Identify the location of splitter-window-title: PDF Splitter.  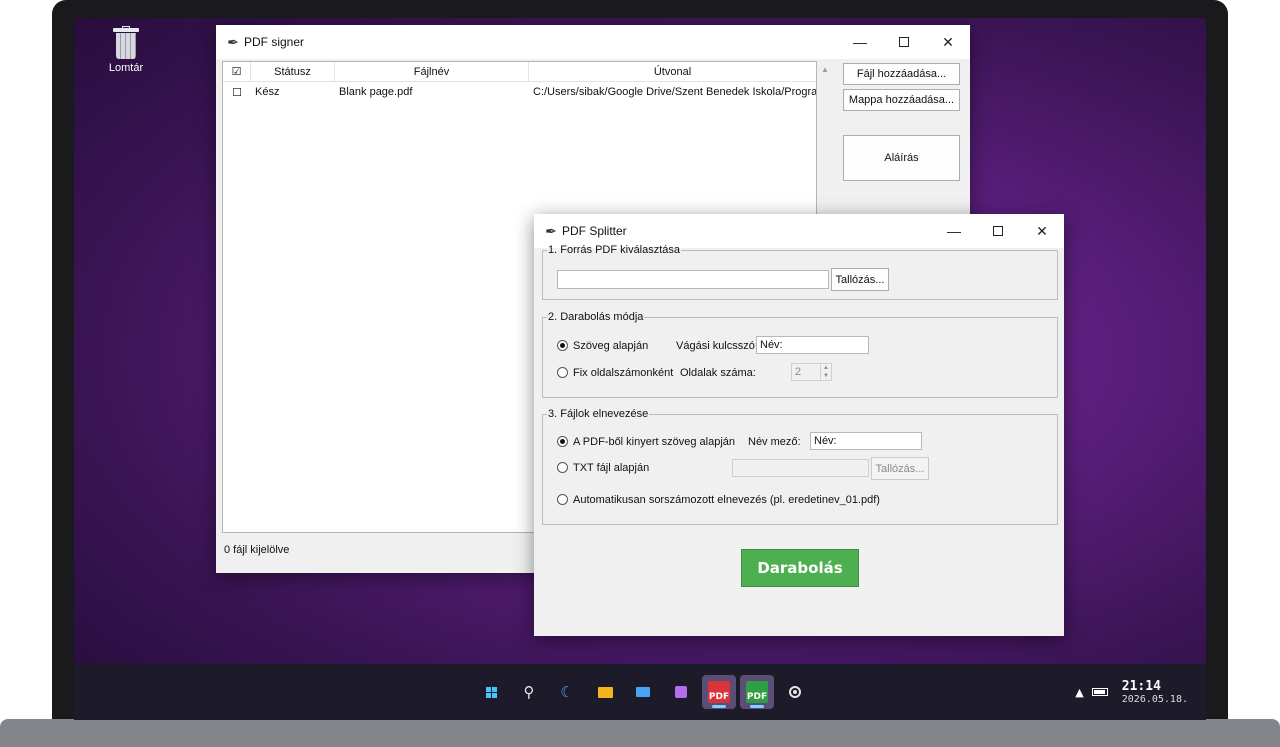
(594, 231).